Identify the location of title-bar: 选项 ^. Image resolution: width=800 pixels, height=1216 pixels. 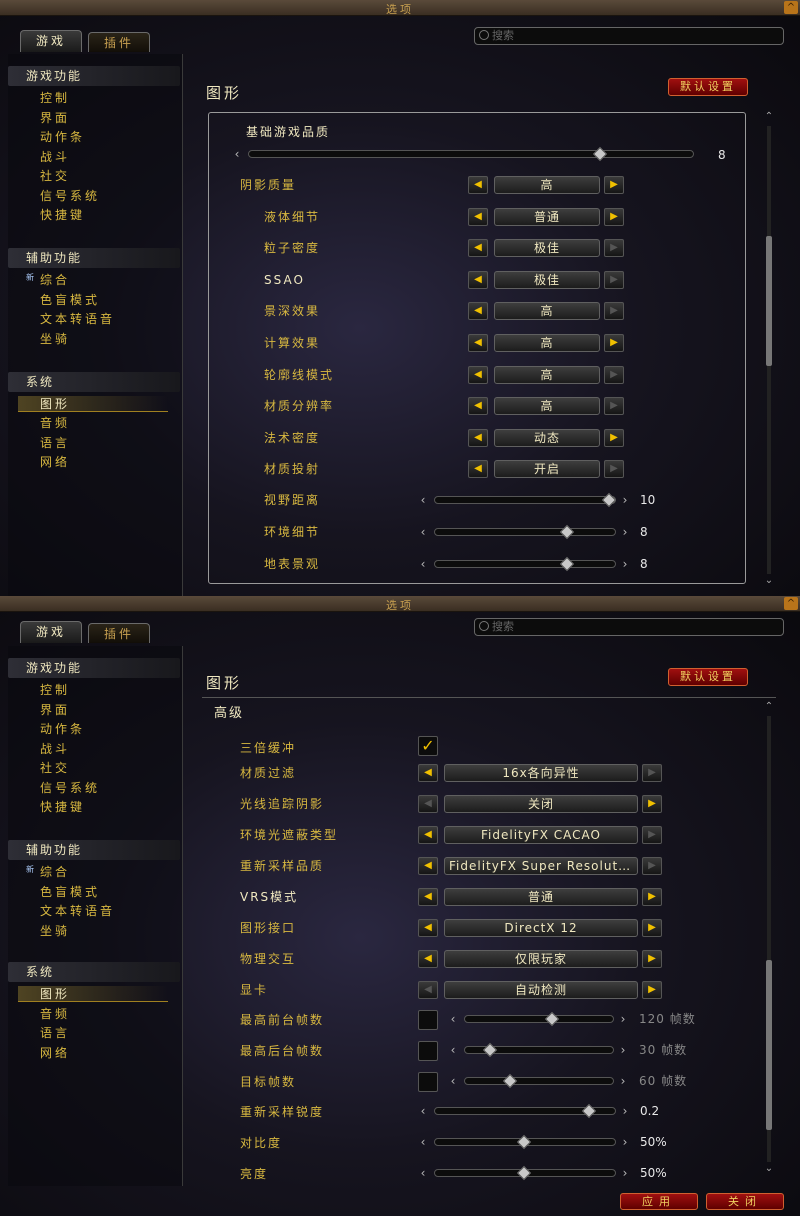
(400, 8).